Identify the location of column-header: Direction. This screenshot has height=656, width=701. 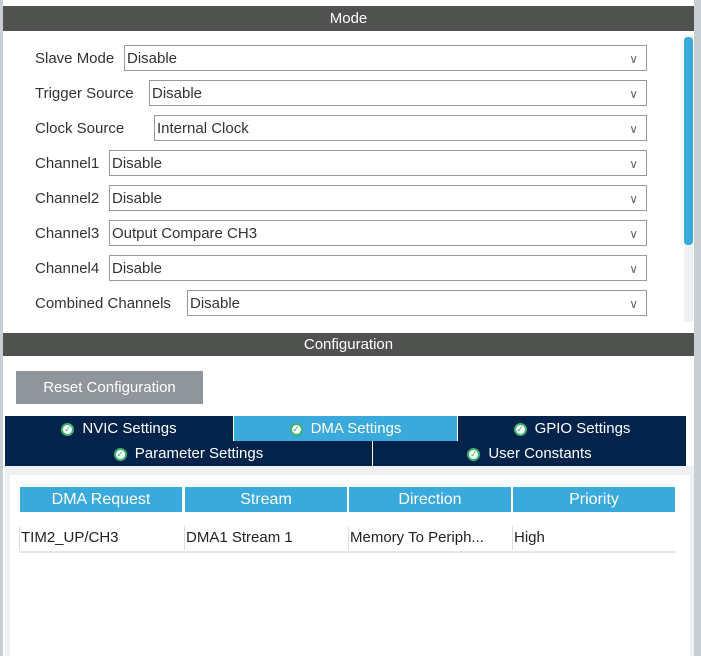
(430, 499).